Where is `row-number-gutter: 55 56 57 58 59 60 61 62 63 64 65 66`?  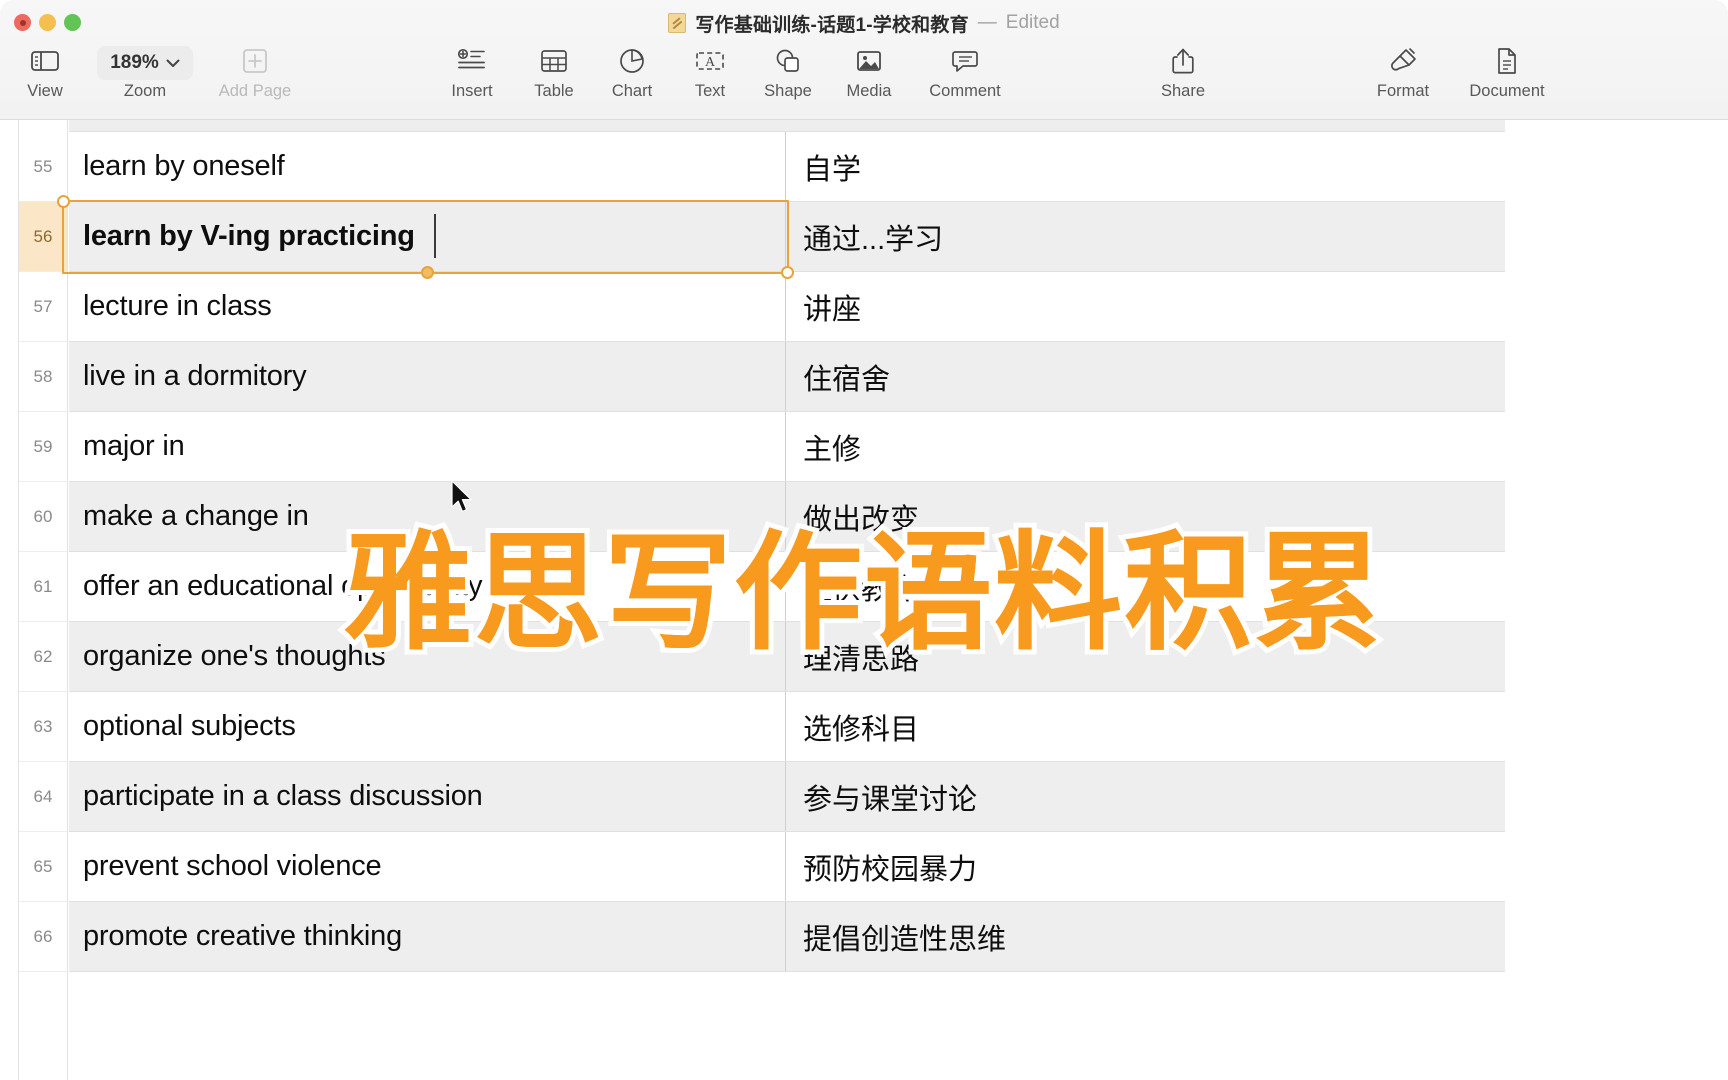
row-number-gutter: 55 56 57 58 59 60 61 62 63 64 65 66 is located at coordinates (43, 600).